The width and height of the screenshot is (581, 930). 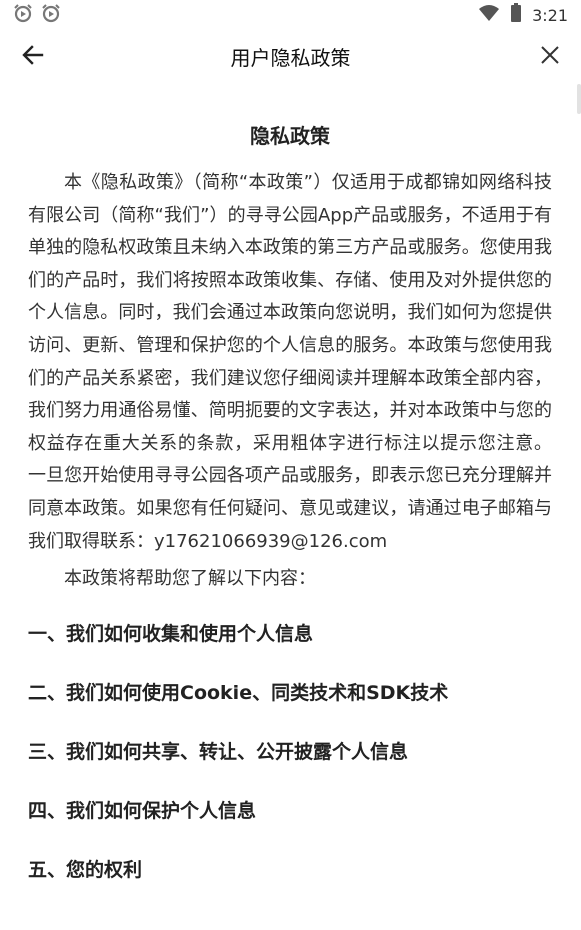 I want to click on battery-icon, so click(x=516, y=15).